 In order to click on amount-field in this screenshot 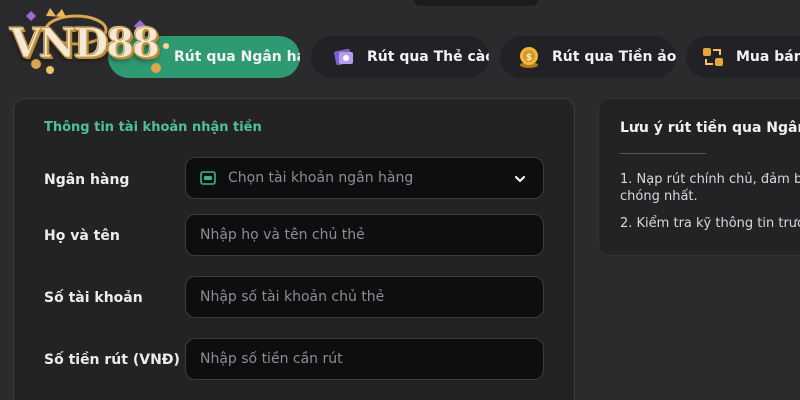, I will do `click(364, 359)`.